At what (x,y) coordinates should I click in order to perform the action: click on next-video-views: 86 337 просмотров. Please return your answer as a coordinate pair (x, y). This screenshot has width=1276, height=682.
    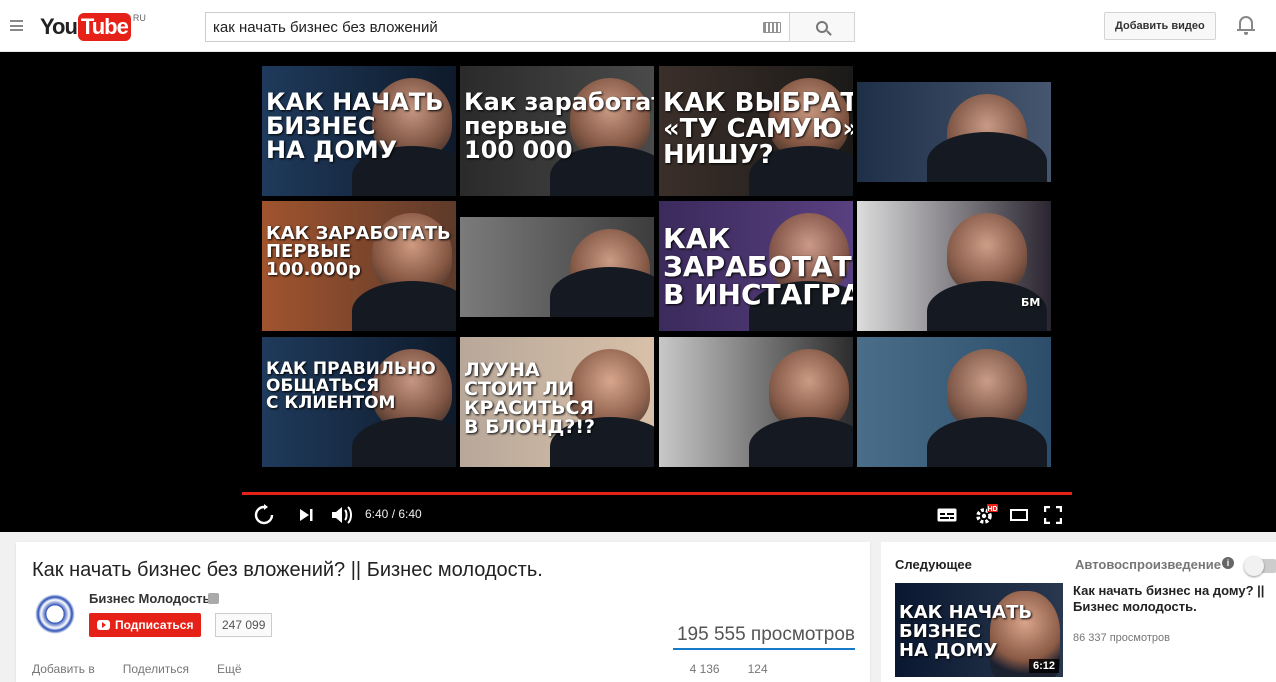
    Looking at the image, I should click on (1121, 638).